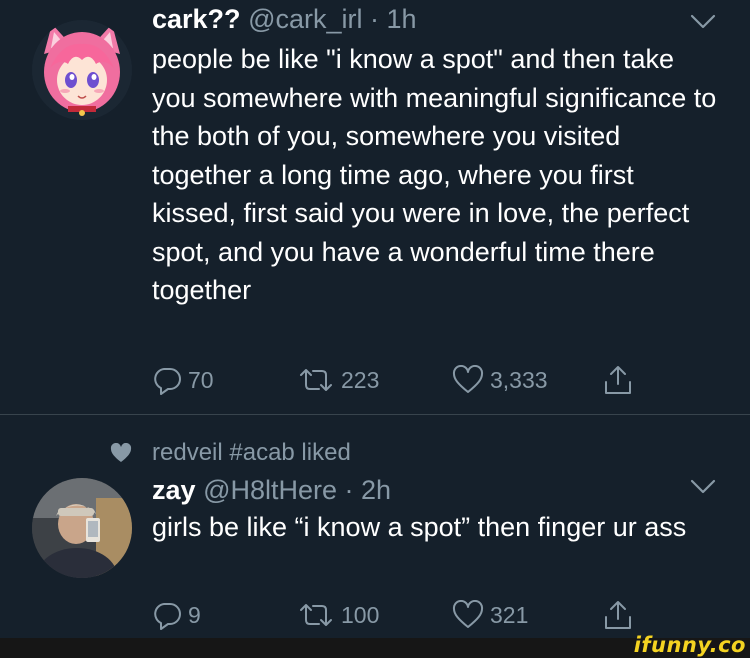  What do you see at coordinates (360, 614) in the screenshot?
I see `retweet-count: 100` at bounding box center [360, 614].